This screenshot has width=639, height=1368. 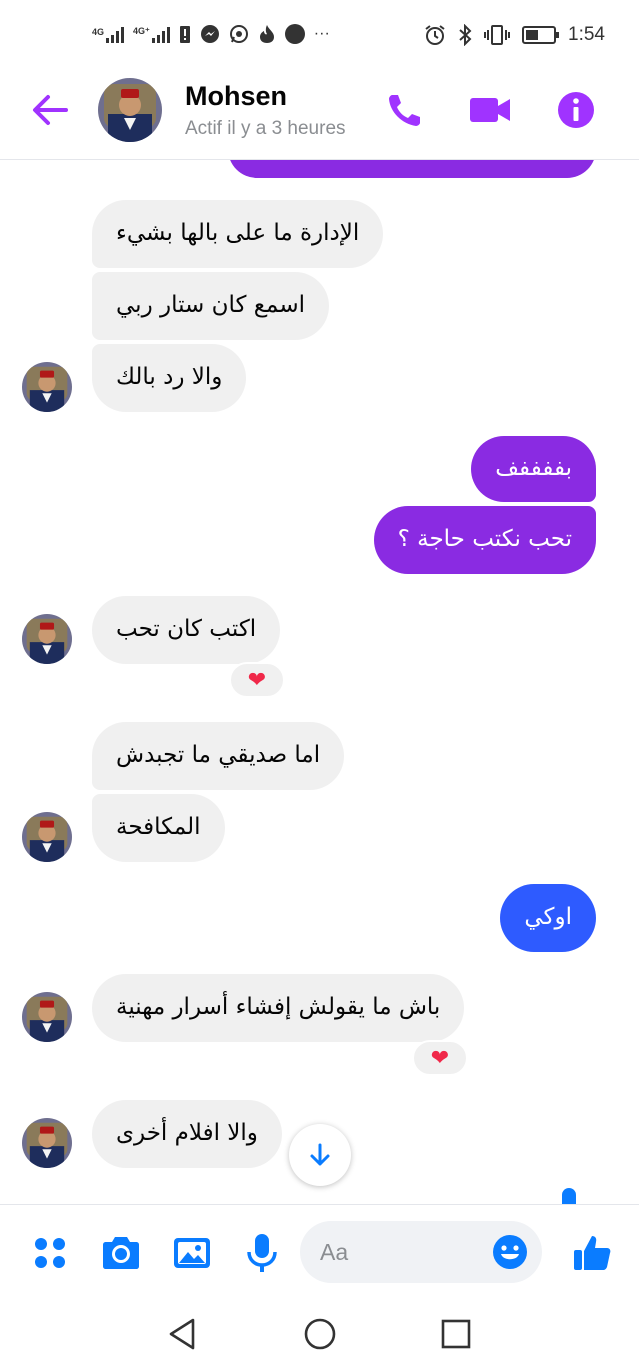 I want to click on contact-name: Mohsen, so click(x=236, y=96).